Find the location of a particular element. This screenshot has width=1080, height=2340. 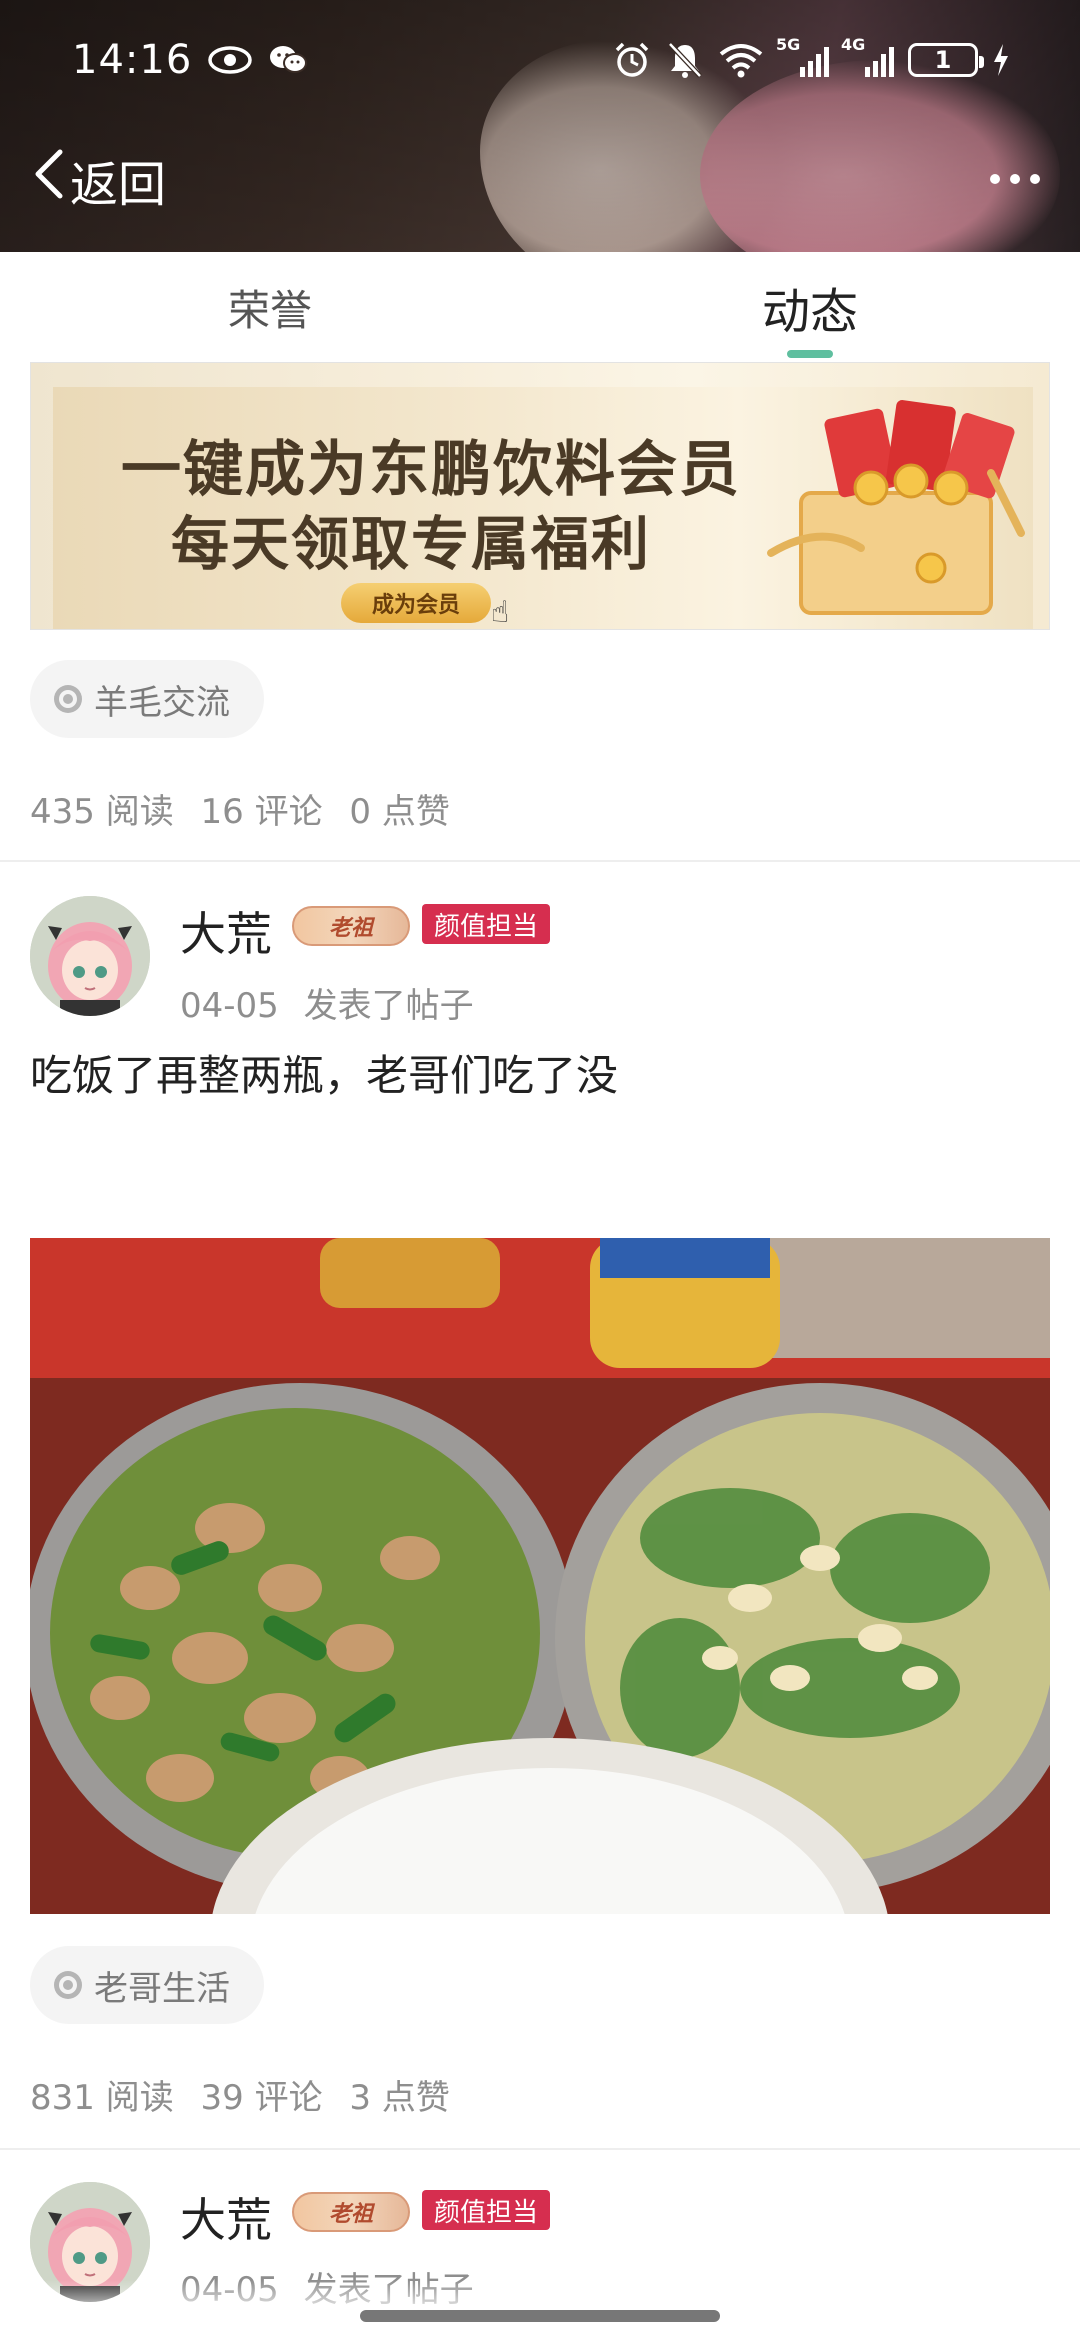

comment-count: 39 评论 is located at coordinates (261, 2098).